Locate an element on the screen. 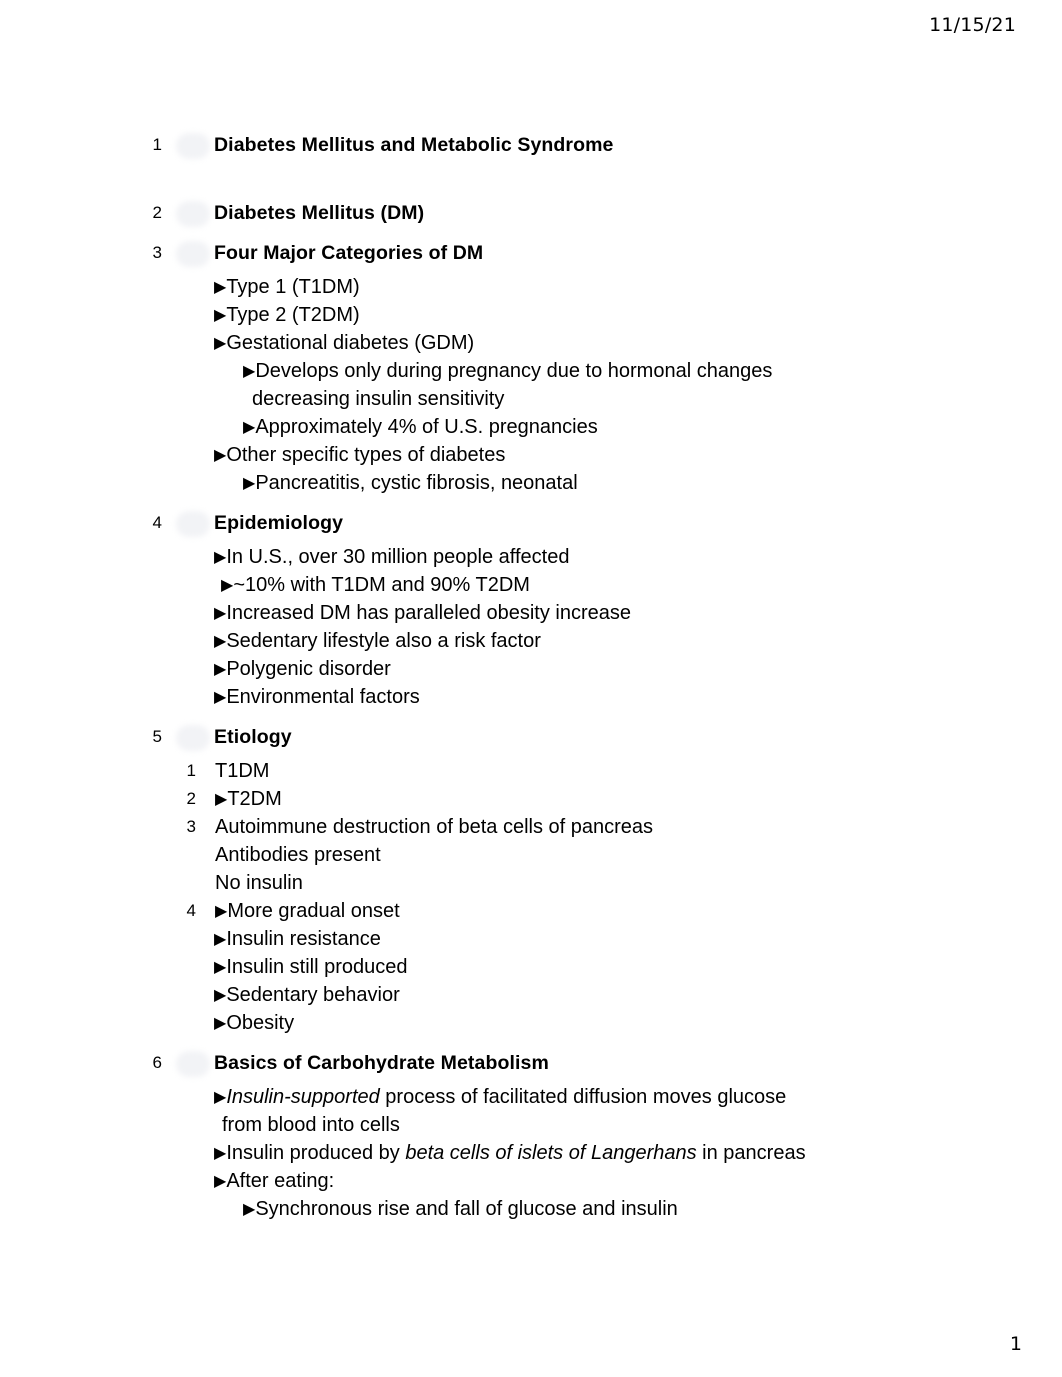 The height and width of the screenshot is (1377, 1062). outline-line-text: ▶Type 2 (T2DM) is located at coordinates (287, 315).